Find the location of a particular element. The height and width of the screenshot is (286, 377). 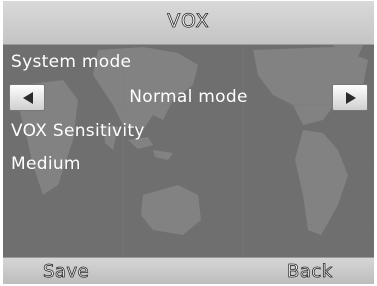

vox-sensitivity-label: VOX Sensitivity is located at coordinates (78, 131).